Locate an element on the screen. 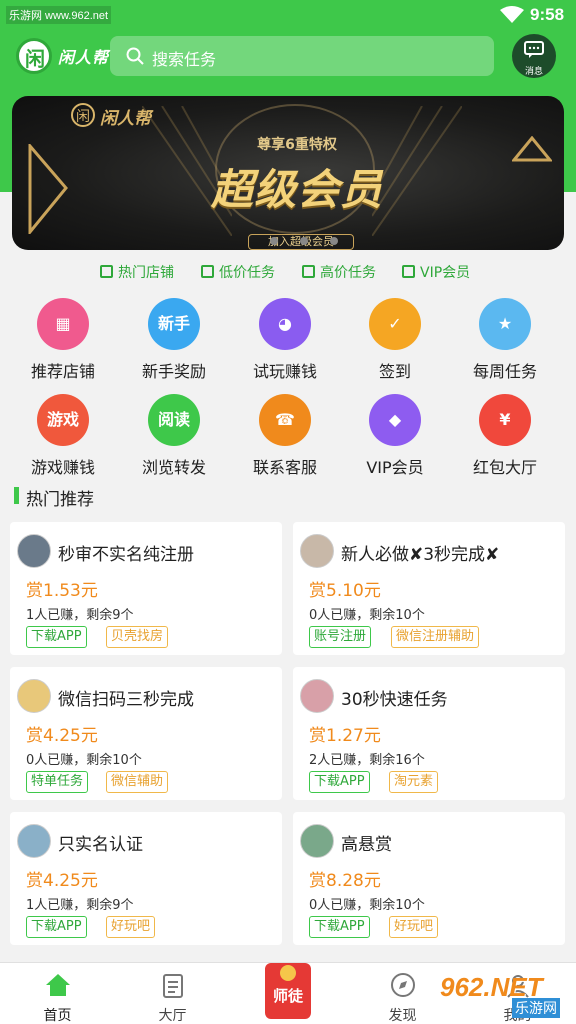  quick-link-low-price: 低价任务 is located at coordinates (238, 272).